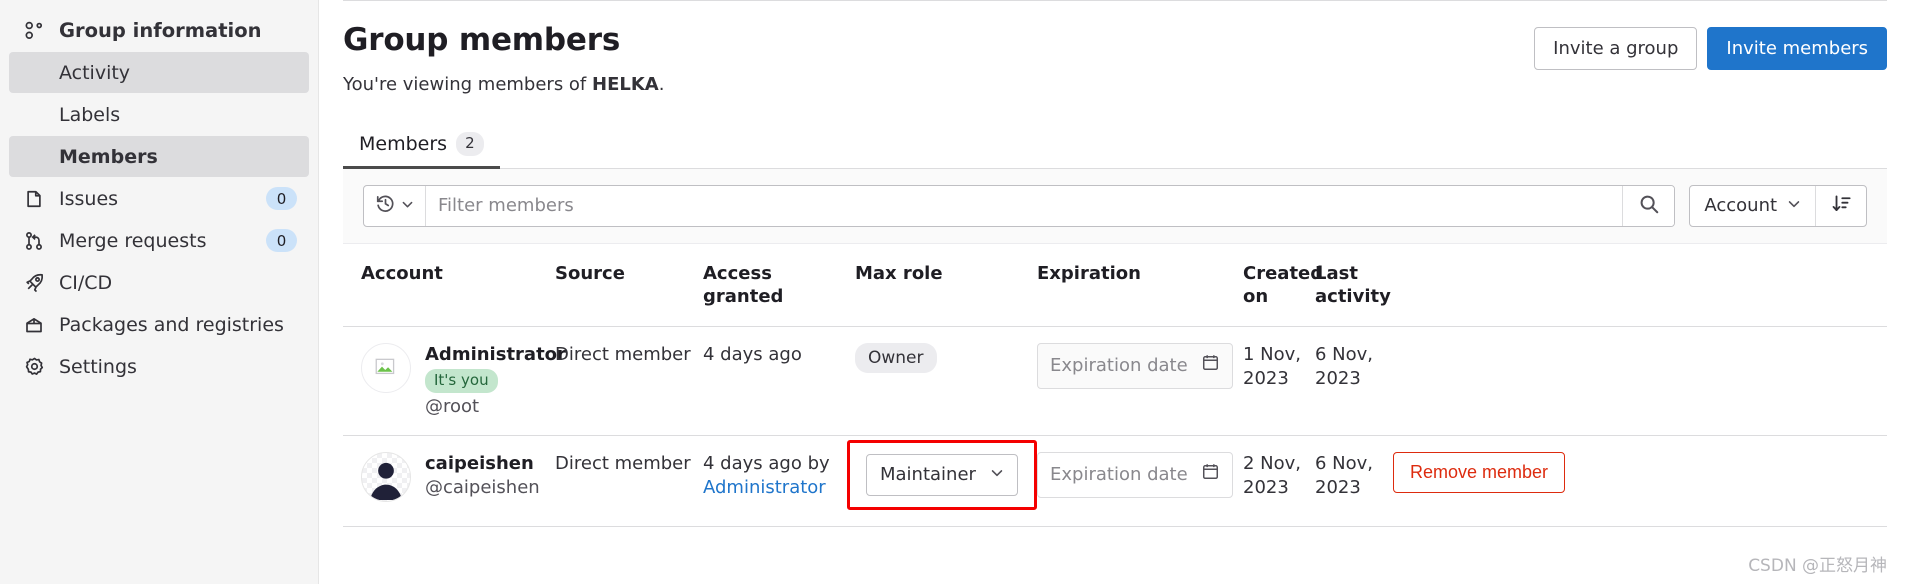  What do you see at coordinates (98, 366) in the screenshot?
I see `sidebar-item-label: Settings` at bounding box center [98, 366].